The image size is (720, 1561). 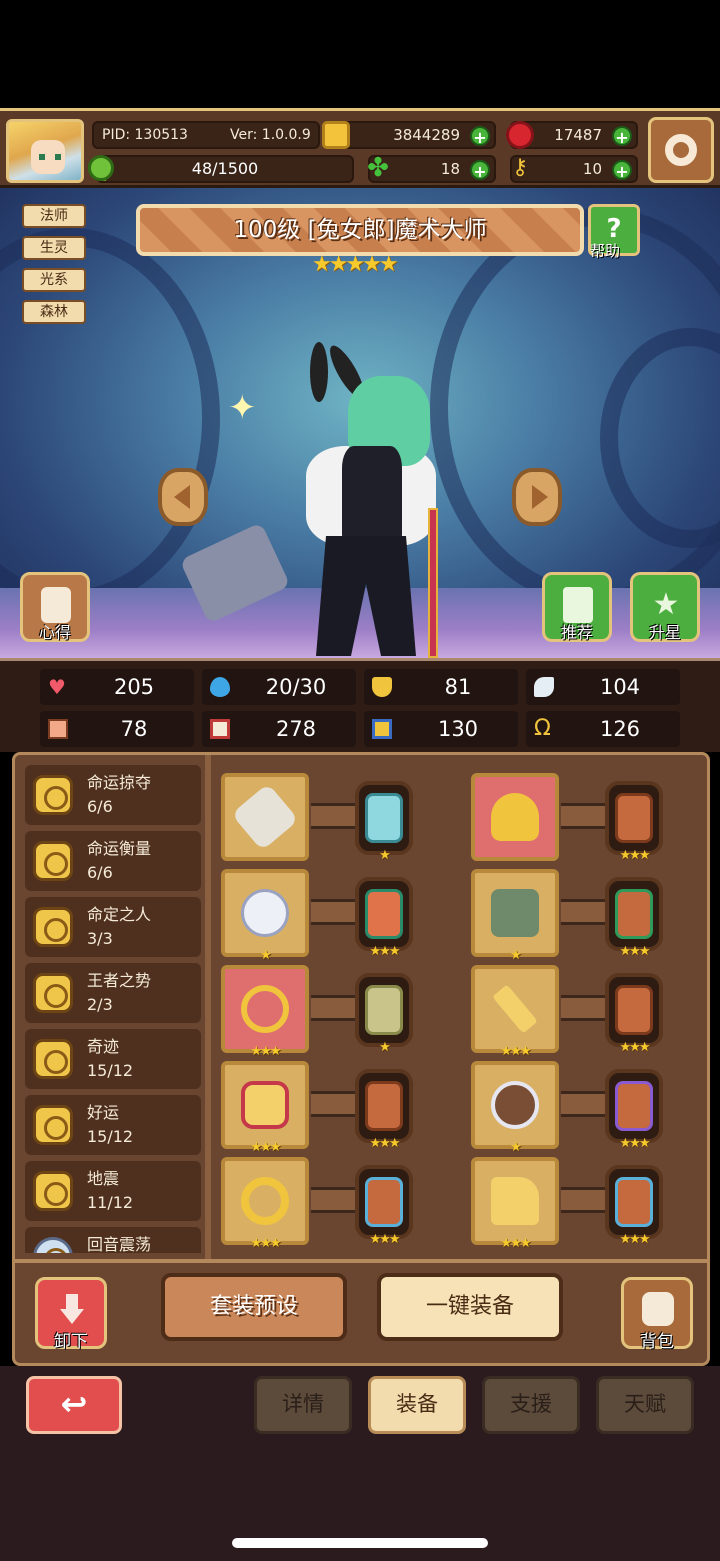 I want to click on clover-icon: ✤, so click(x=378, y=168).